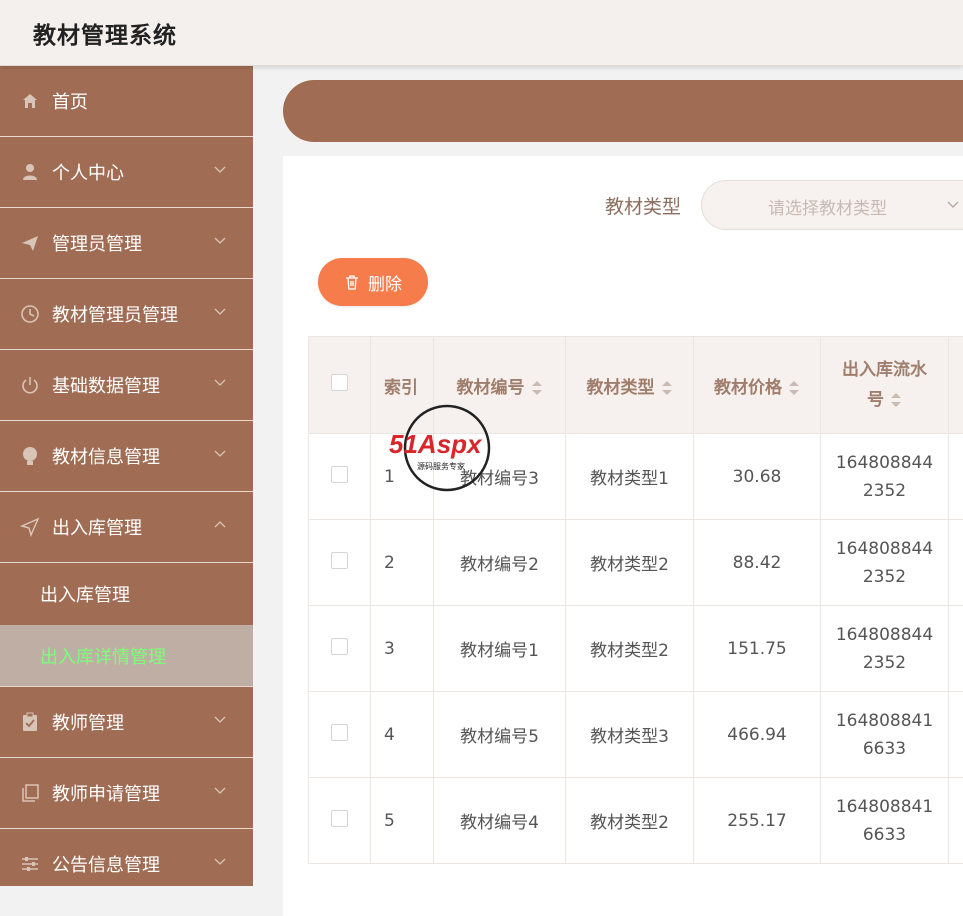 The image size is (963, 916). I want to click on sidebar-item-home: 首页, so click(126, 101).